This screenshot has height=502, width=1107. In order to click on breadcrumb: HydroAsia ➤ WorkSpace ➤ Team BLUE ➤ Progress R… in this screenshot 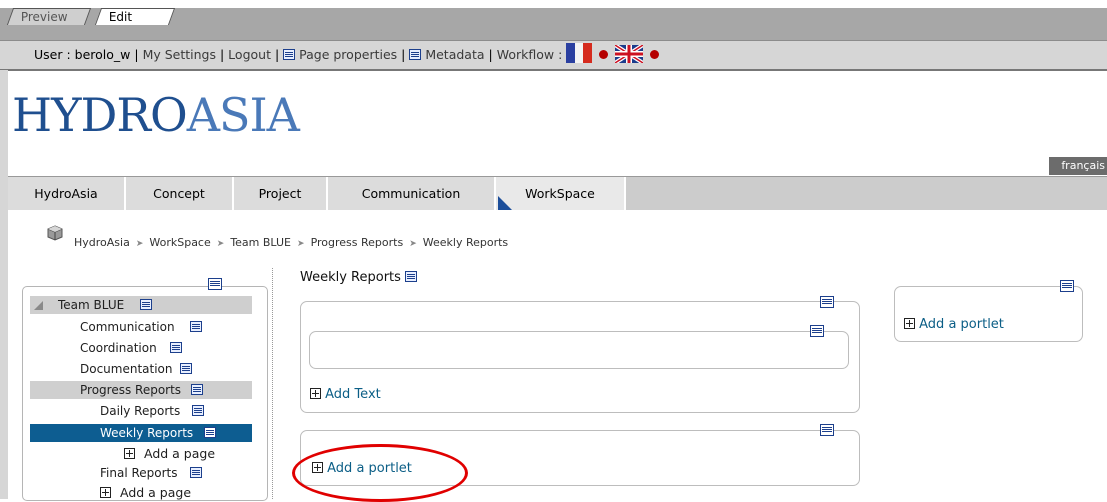, I will do `click(291, 242)`.